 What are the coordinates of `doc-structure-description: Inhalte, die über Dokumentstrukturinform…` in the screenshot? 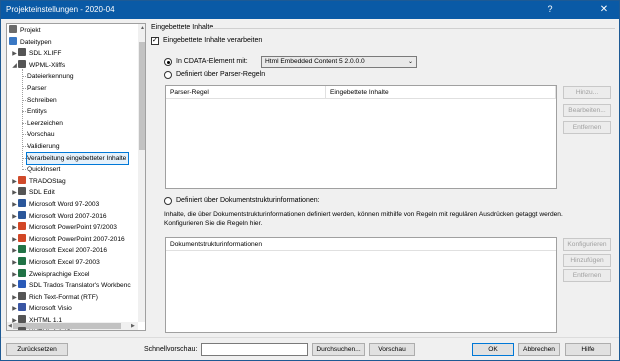 It's located at (363, 219).